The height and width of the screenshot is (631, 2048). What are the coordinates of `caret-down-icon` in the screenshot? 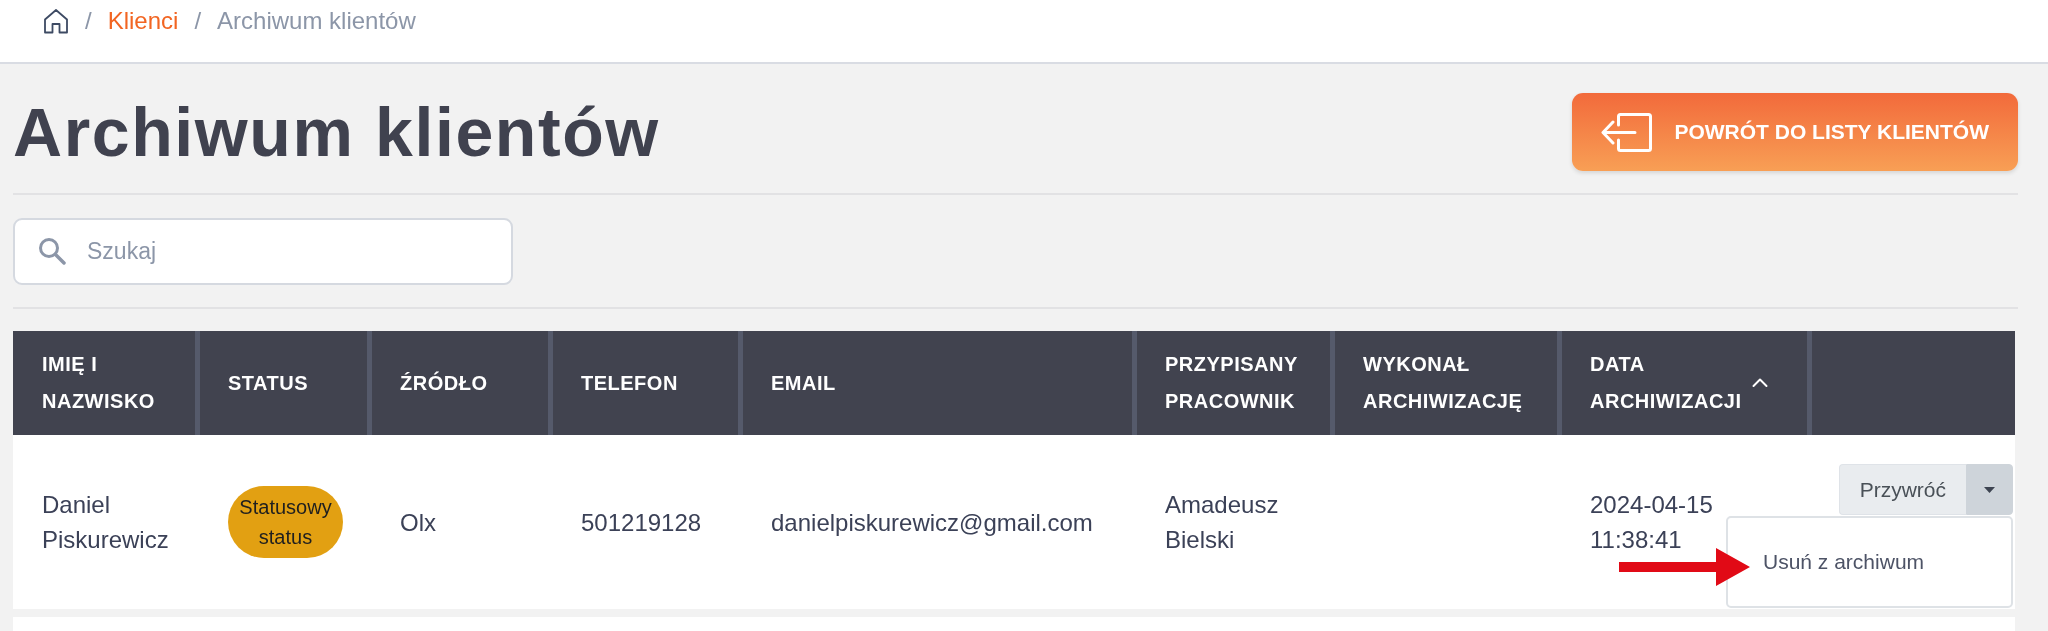 It's located at (1989, 489).